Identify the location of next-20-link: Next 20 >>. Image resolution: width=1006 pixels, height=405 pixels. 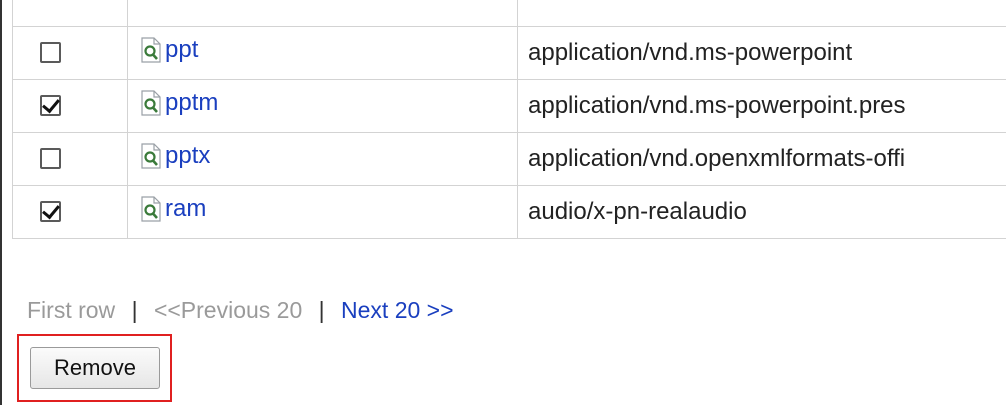
(397, 310).